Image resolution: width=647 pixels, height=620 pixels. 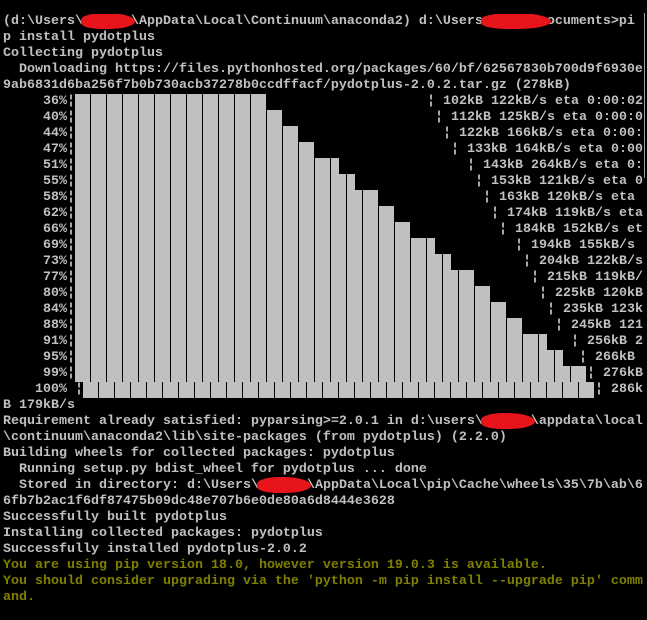 I want to click on progress-percent: 47%, so click(x=55, y=149).